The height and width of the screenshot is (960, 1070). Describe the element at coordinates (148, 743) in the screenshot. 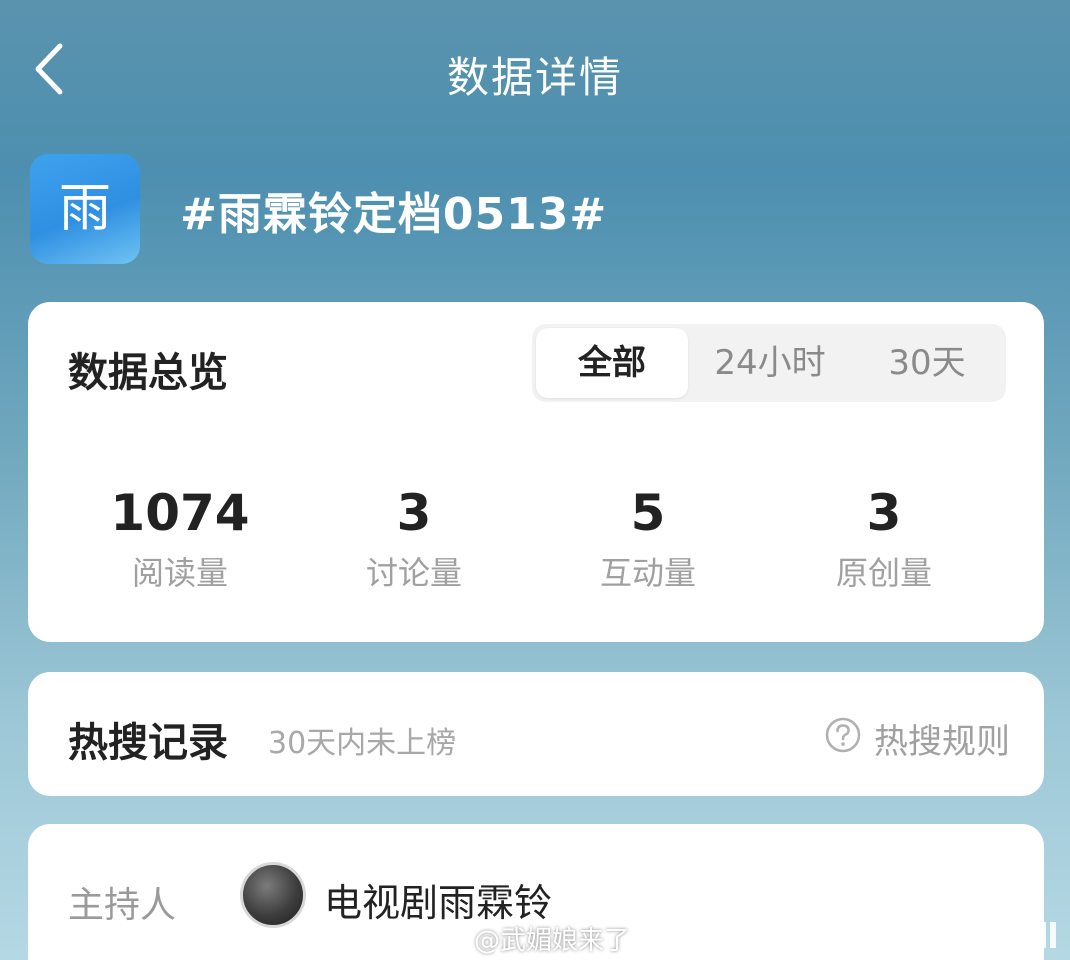

I see `hot-search-title: 热搜记录` at that location.